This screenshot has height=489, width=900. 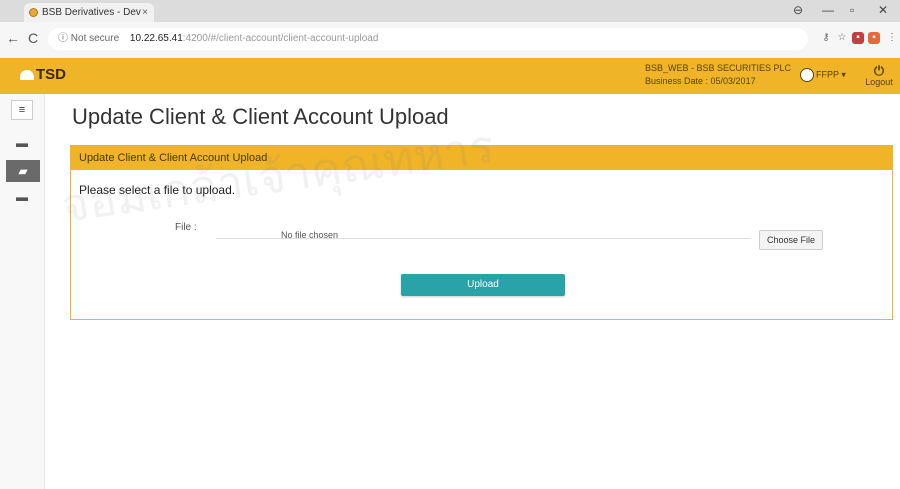 I want to click on user-icon, so click(x=807, y=75).